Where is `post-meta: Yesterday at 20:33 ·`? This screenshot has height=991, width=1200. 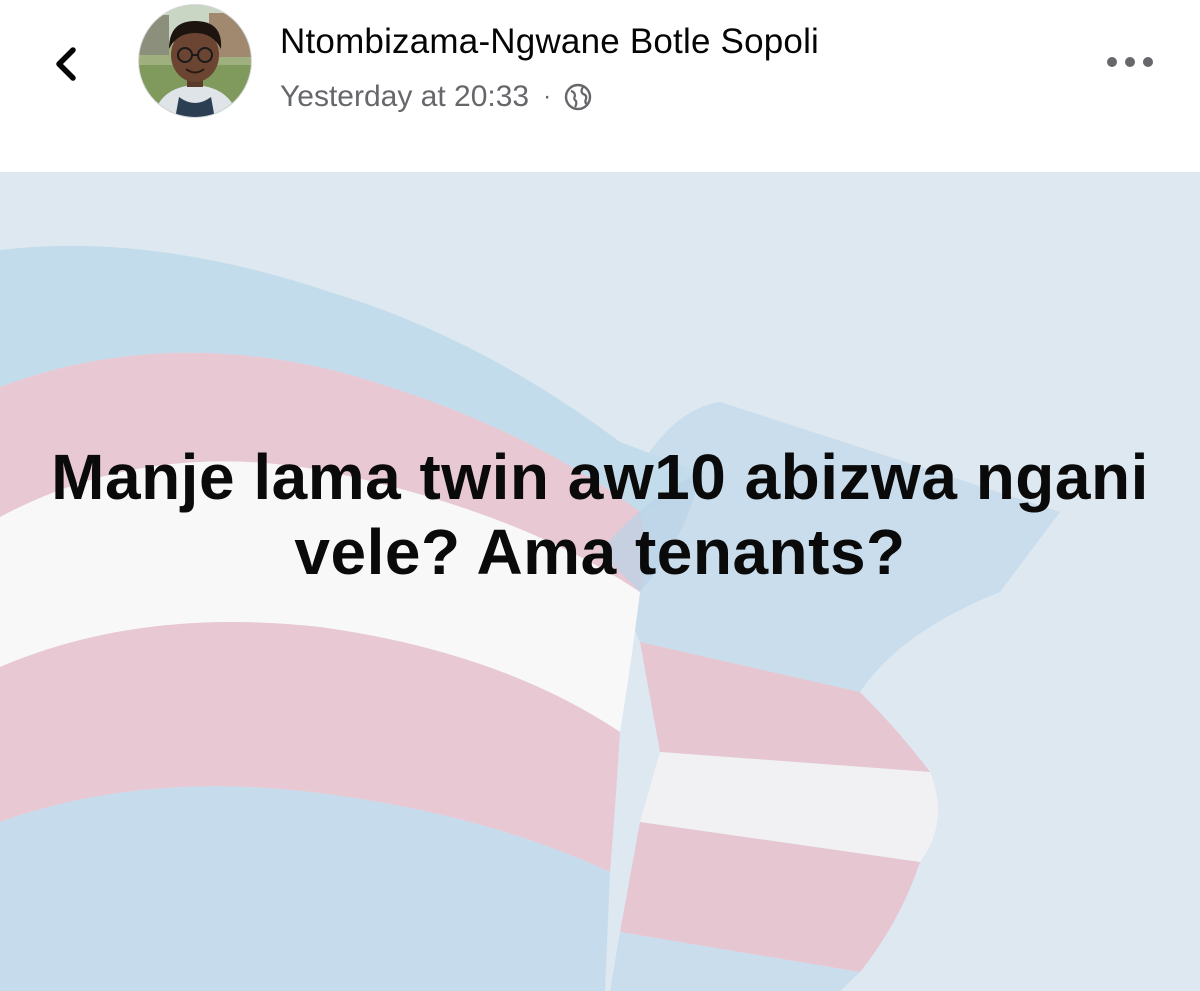
post-meta: Yesterday at 20:33 · is located at coordinates (436, 97).